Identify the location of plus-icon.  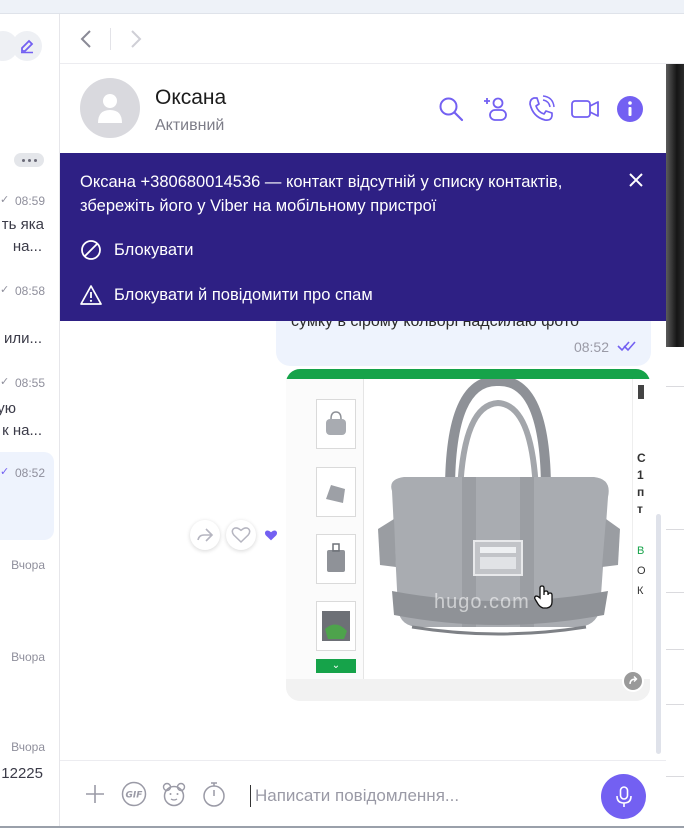
(95, 794).